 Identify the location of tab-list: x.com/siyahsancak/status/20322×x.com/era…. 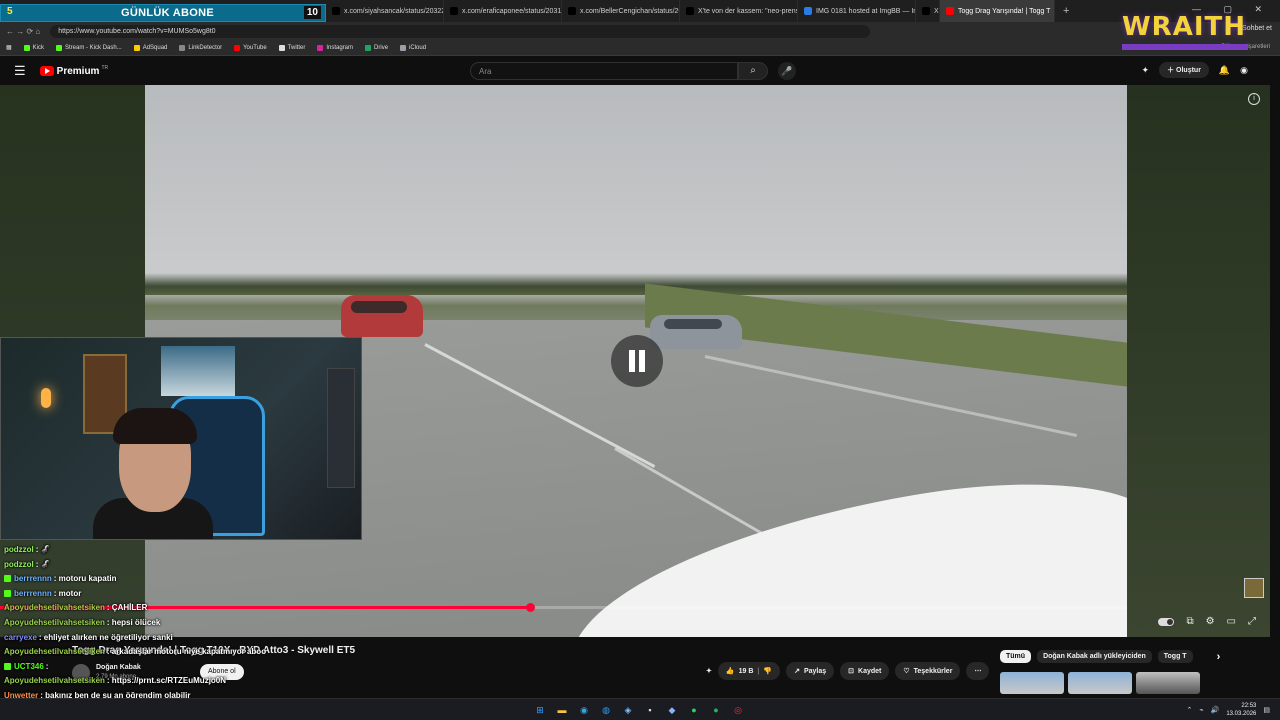
(690, 11).